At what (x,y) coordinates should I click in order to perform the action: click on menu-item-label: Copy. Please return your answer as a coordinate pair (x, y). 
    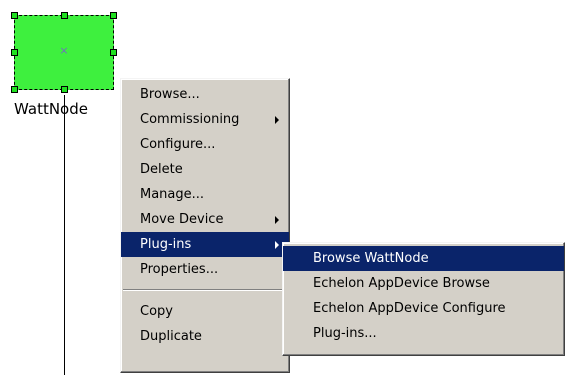
    Looking at the image, I should click on (156, 311).